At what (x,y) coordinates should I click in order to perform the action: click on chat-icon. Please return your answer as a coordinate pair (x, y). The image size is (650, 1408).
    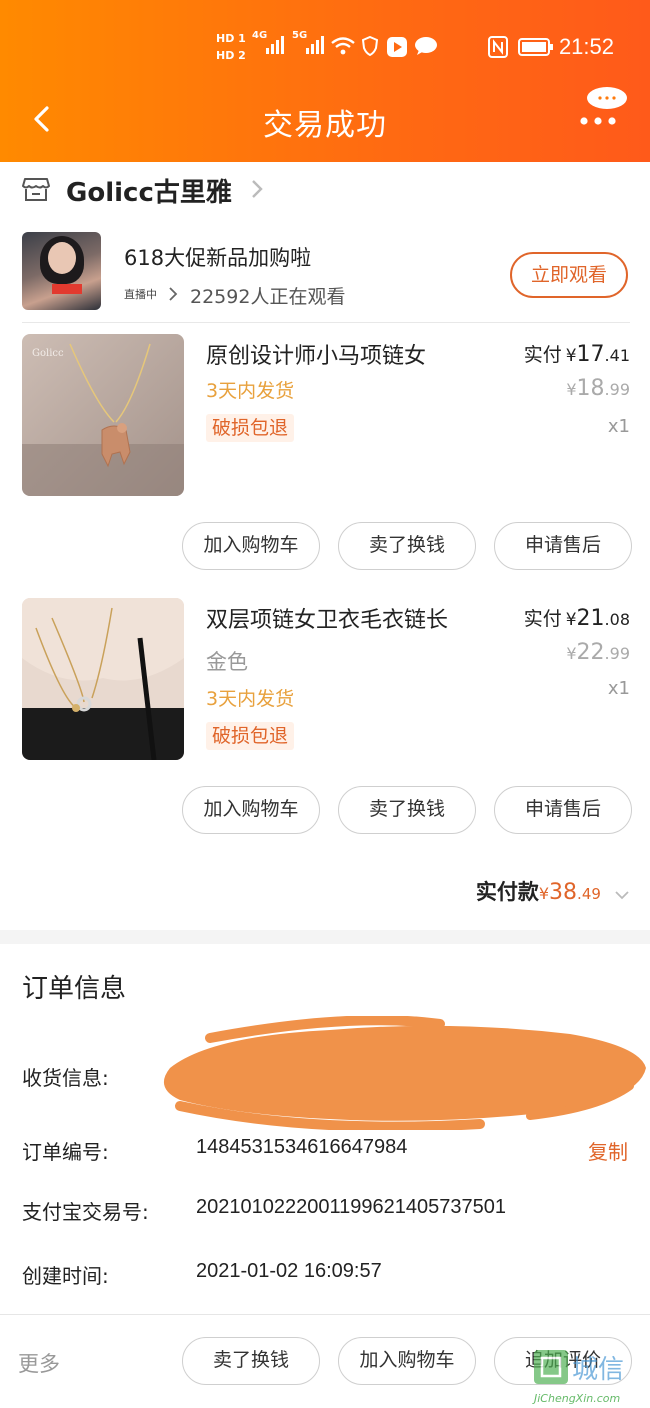
    Looking at the image, I should click on (426, 46).